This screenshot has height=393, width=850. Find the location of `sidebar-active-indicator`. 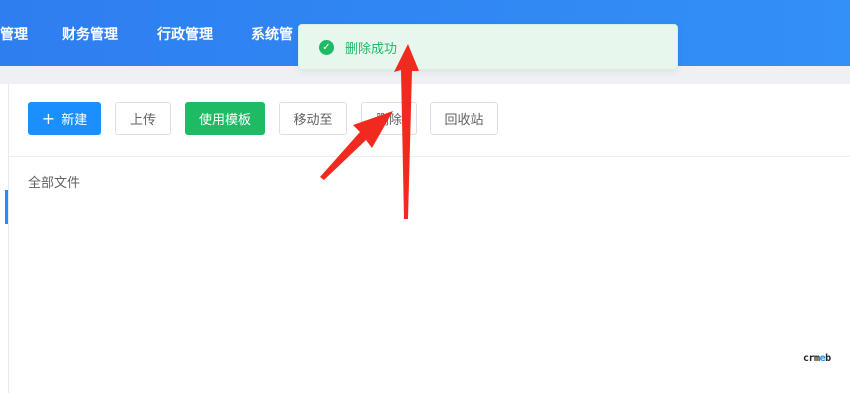

sidebar-active-indicator is located at coordinates (6, 207).